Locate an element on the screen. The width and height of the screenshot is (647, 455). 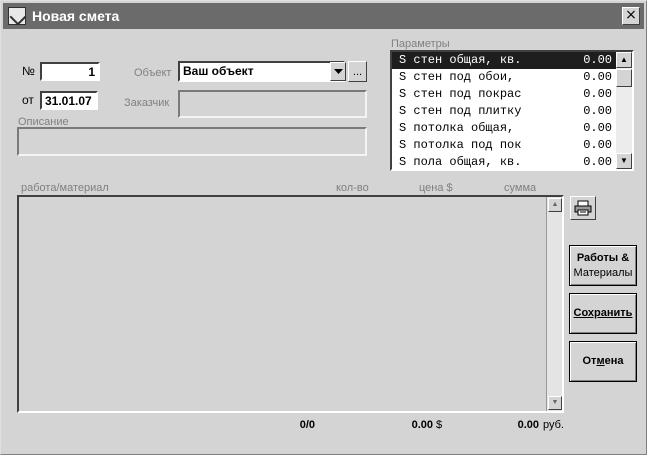
object-dropdown-button is located at coordinates (338, 71).